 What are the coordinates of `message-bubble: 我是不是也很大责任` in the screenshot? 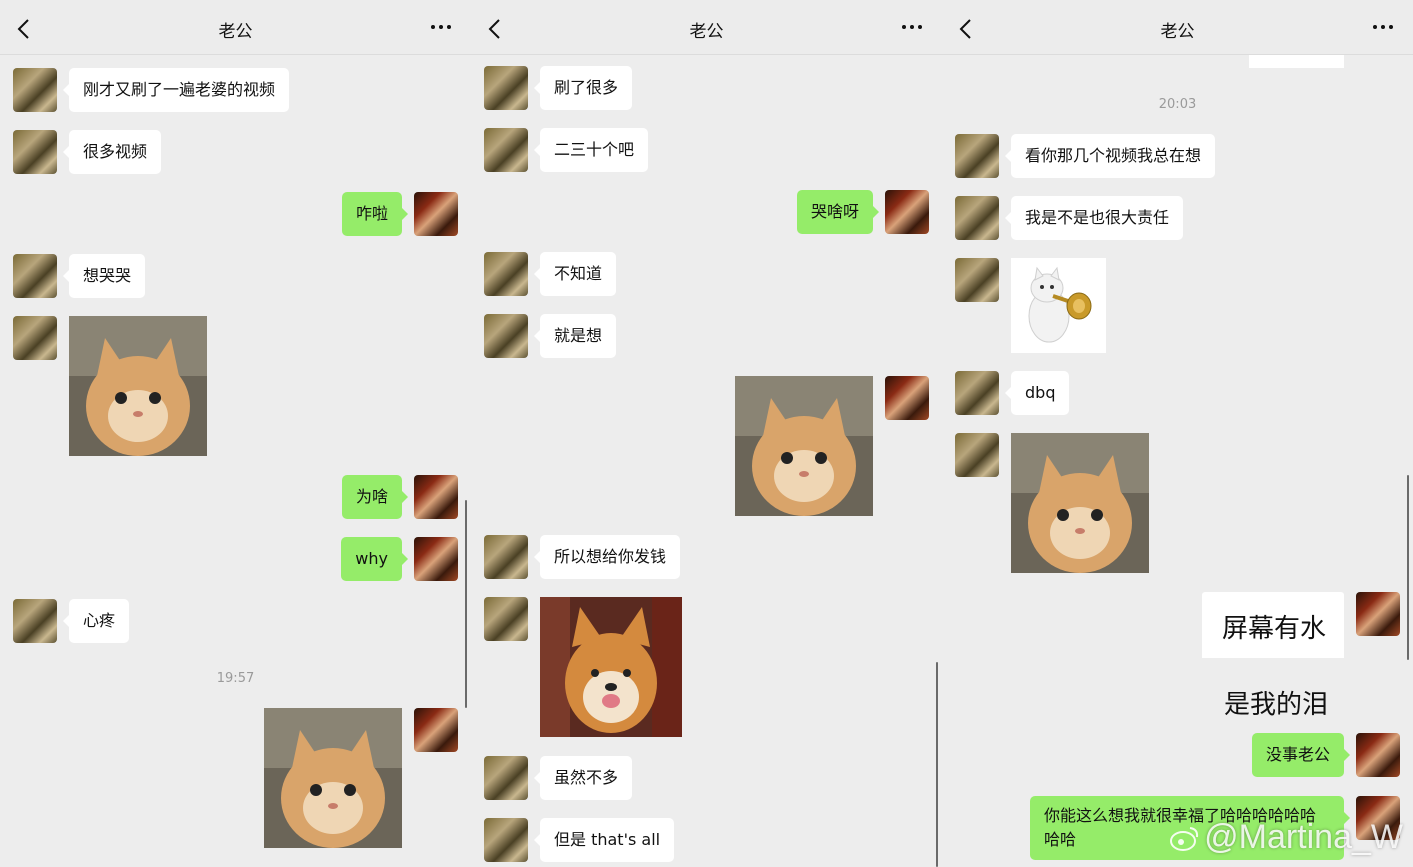 It's located at (1094, 218).